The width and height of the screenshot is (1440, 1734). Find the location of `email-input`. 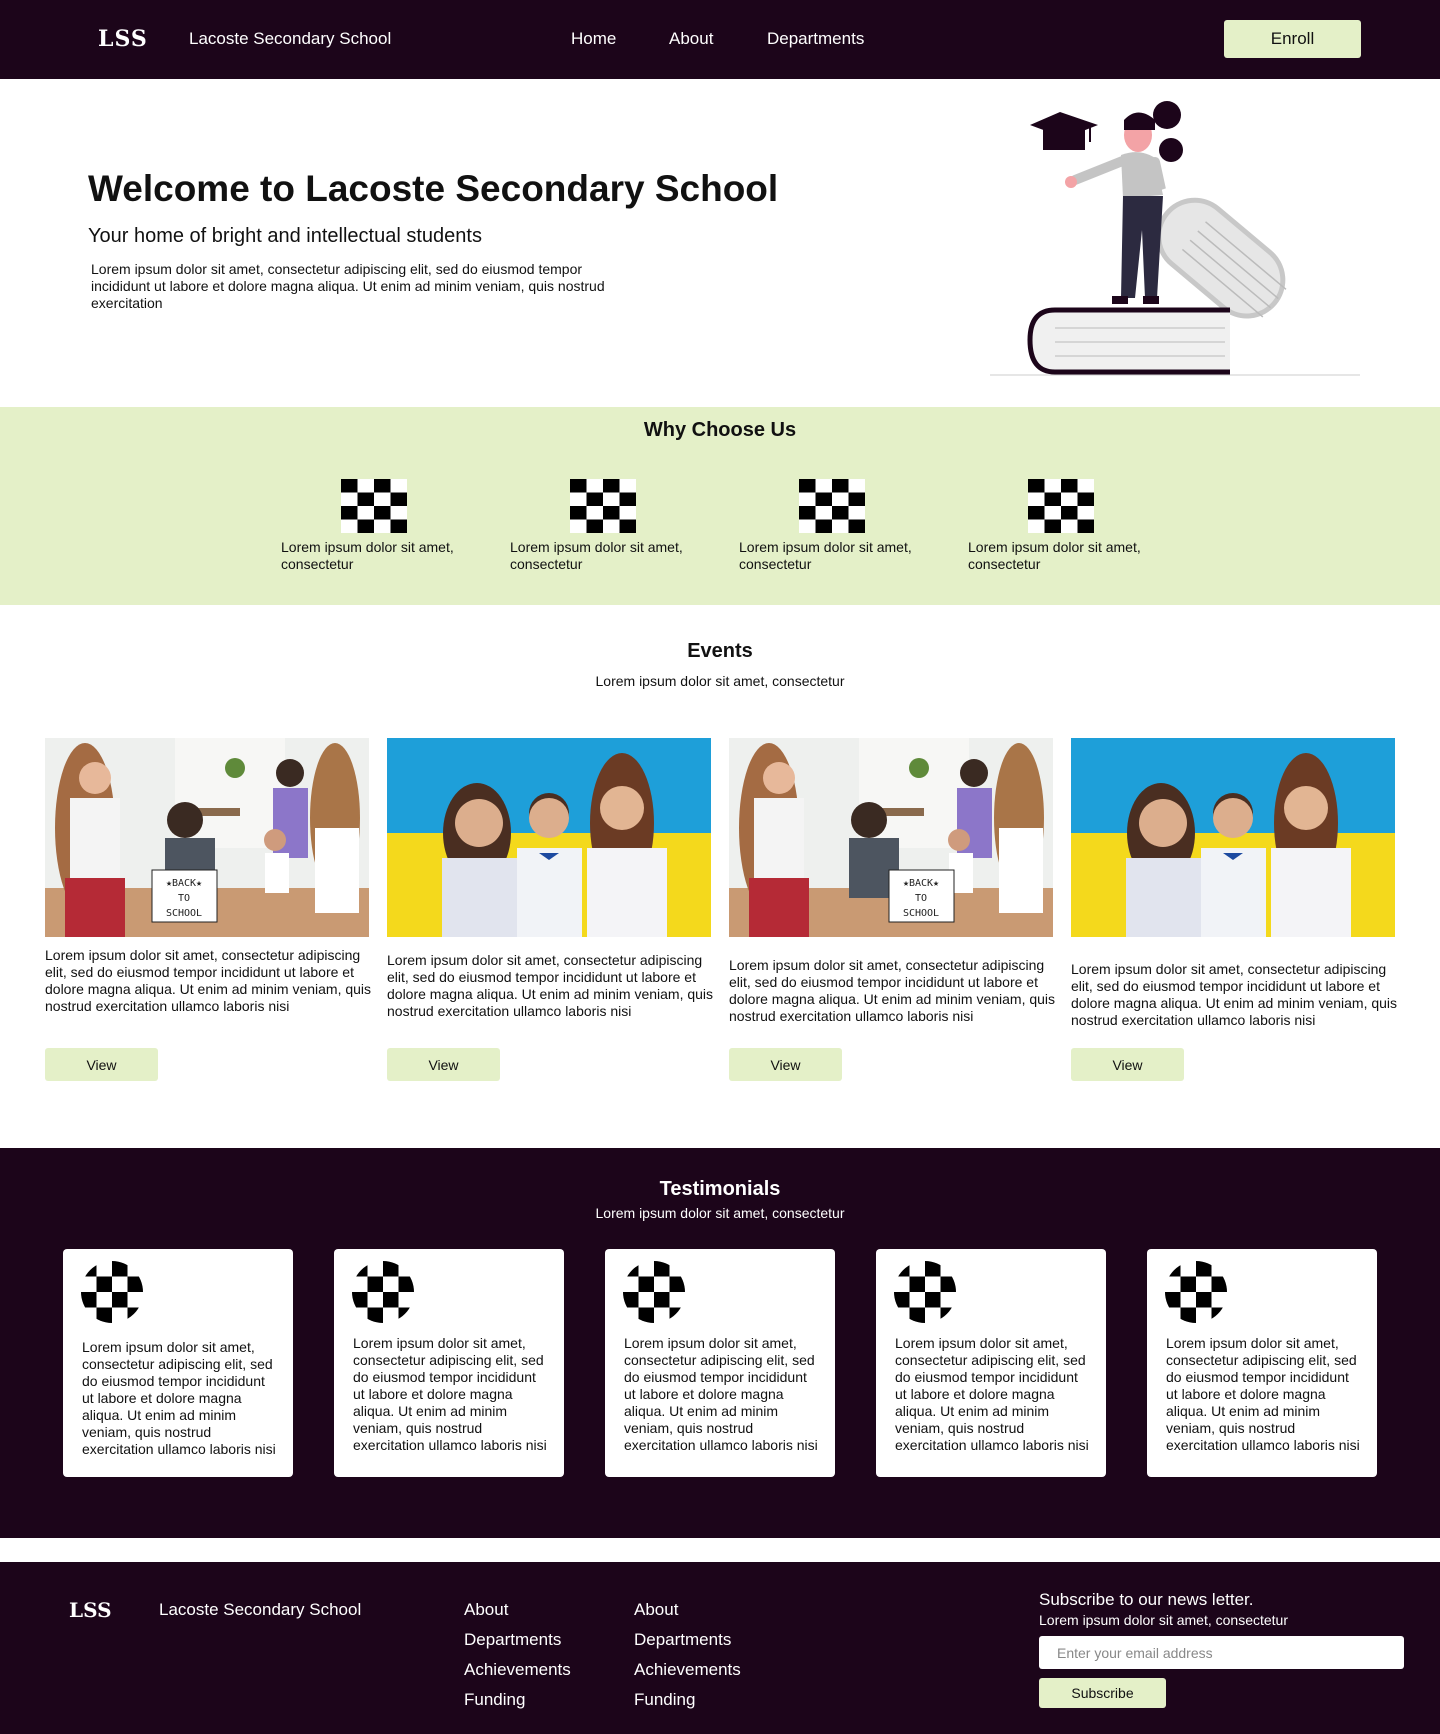

email-input is located at coordinates (1221, 1652).